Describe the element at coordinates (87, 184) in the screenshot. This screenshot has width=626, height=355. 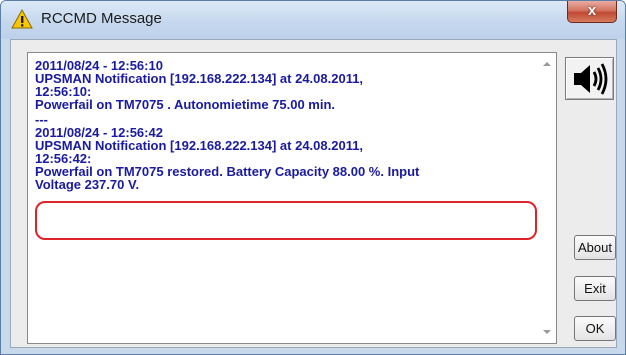
I see `highlighted-message-line: Voltage 237.70 V.` at that location.